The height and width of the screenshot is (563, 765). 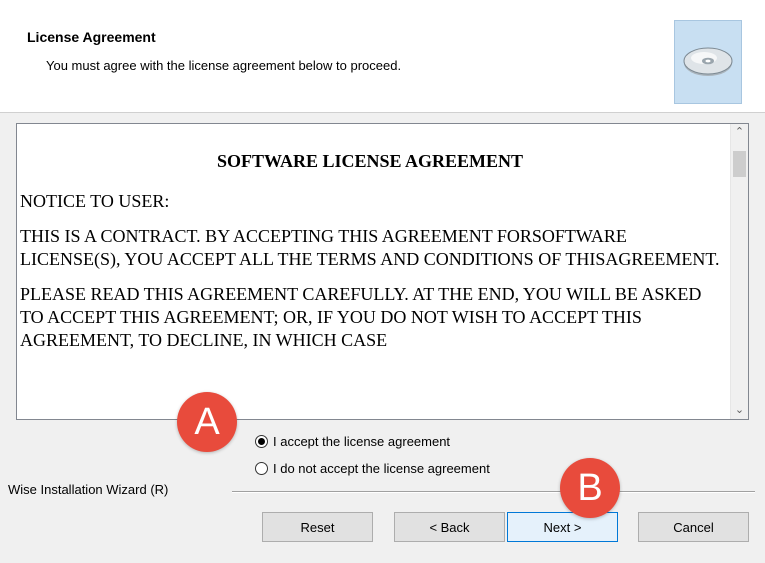 I want to click on reset-button: Reset, so click(x=317, y=527).